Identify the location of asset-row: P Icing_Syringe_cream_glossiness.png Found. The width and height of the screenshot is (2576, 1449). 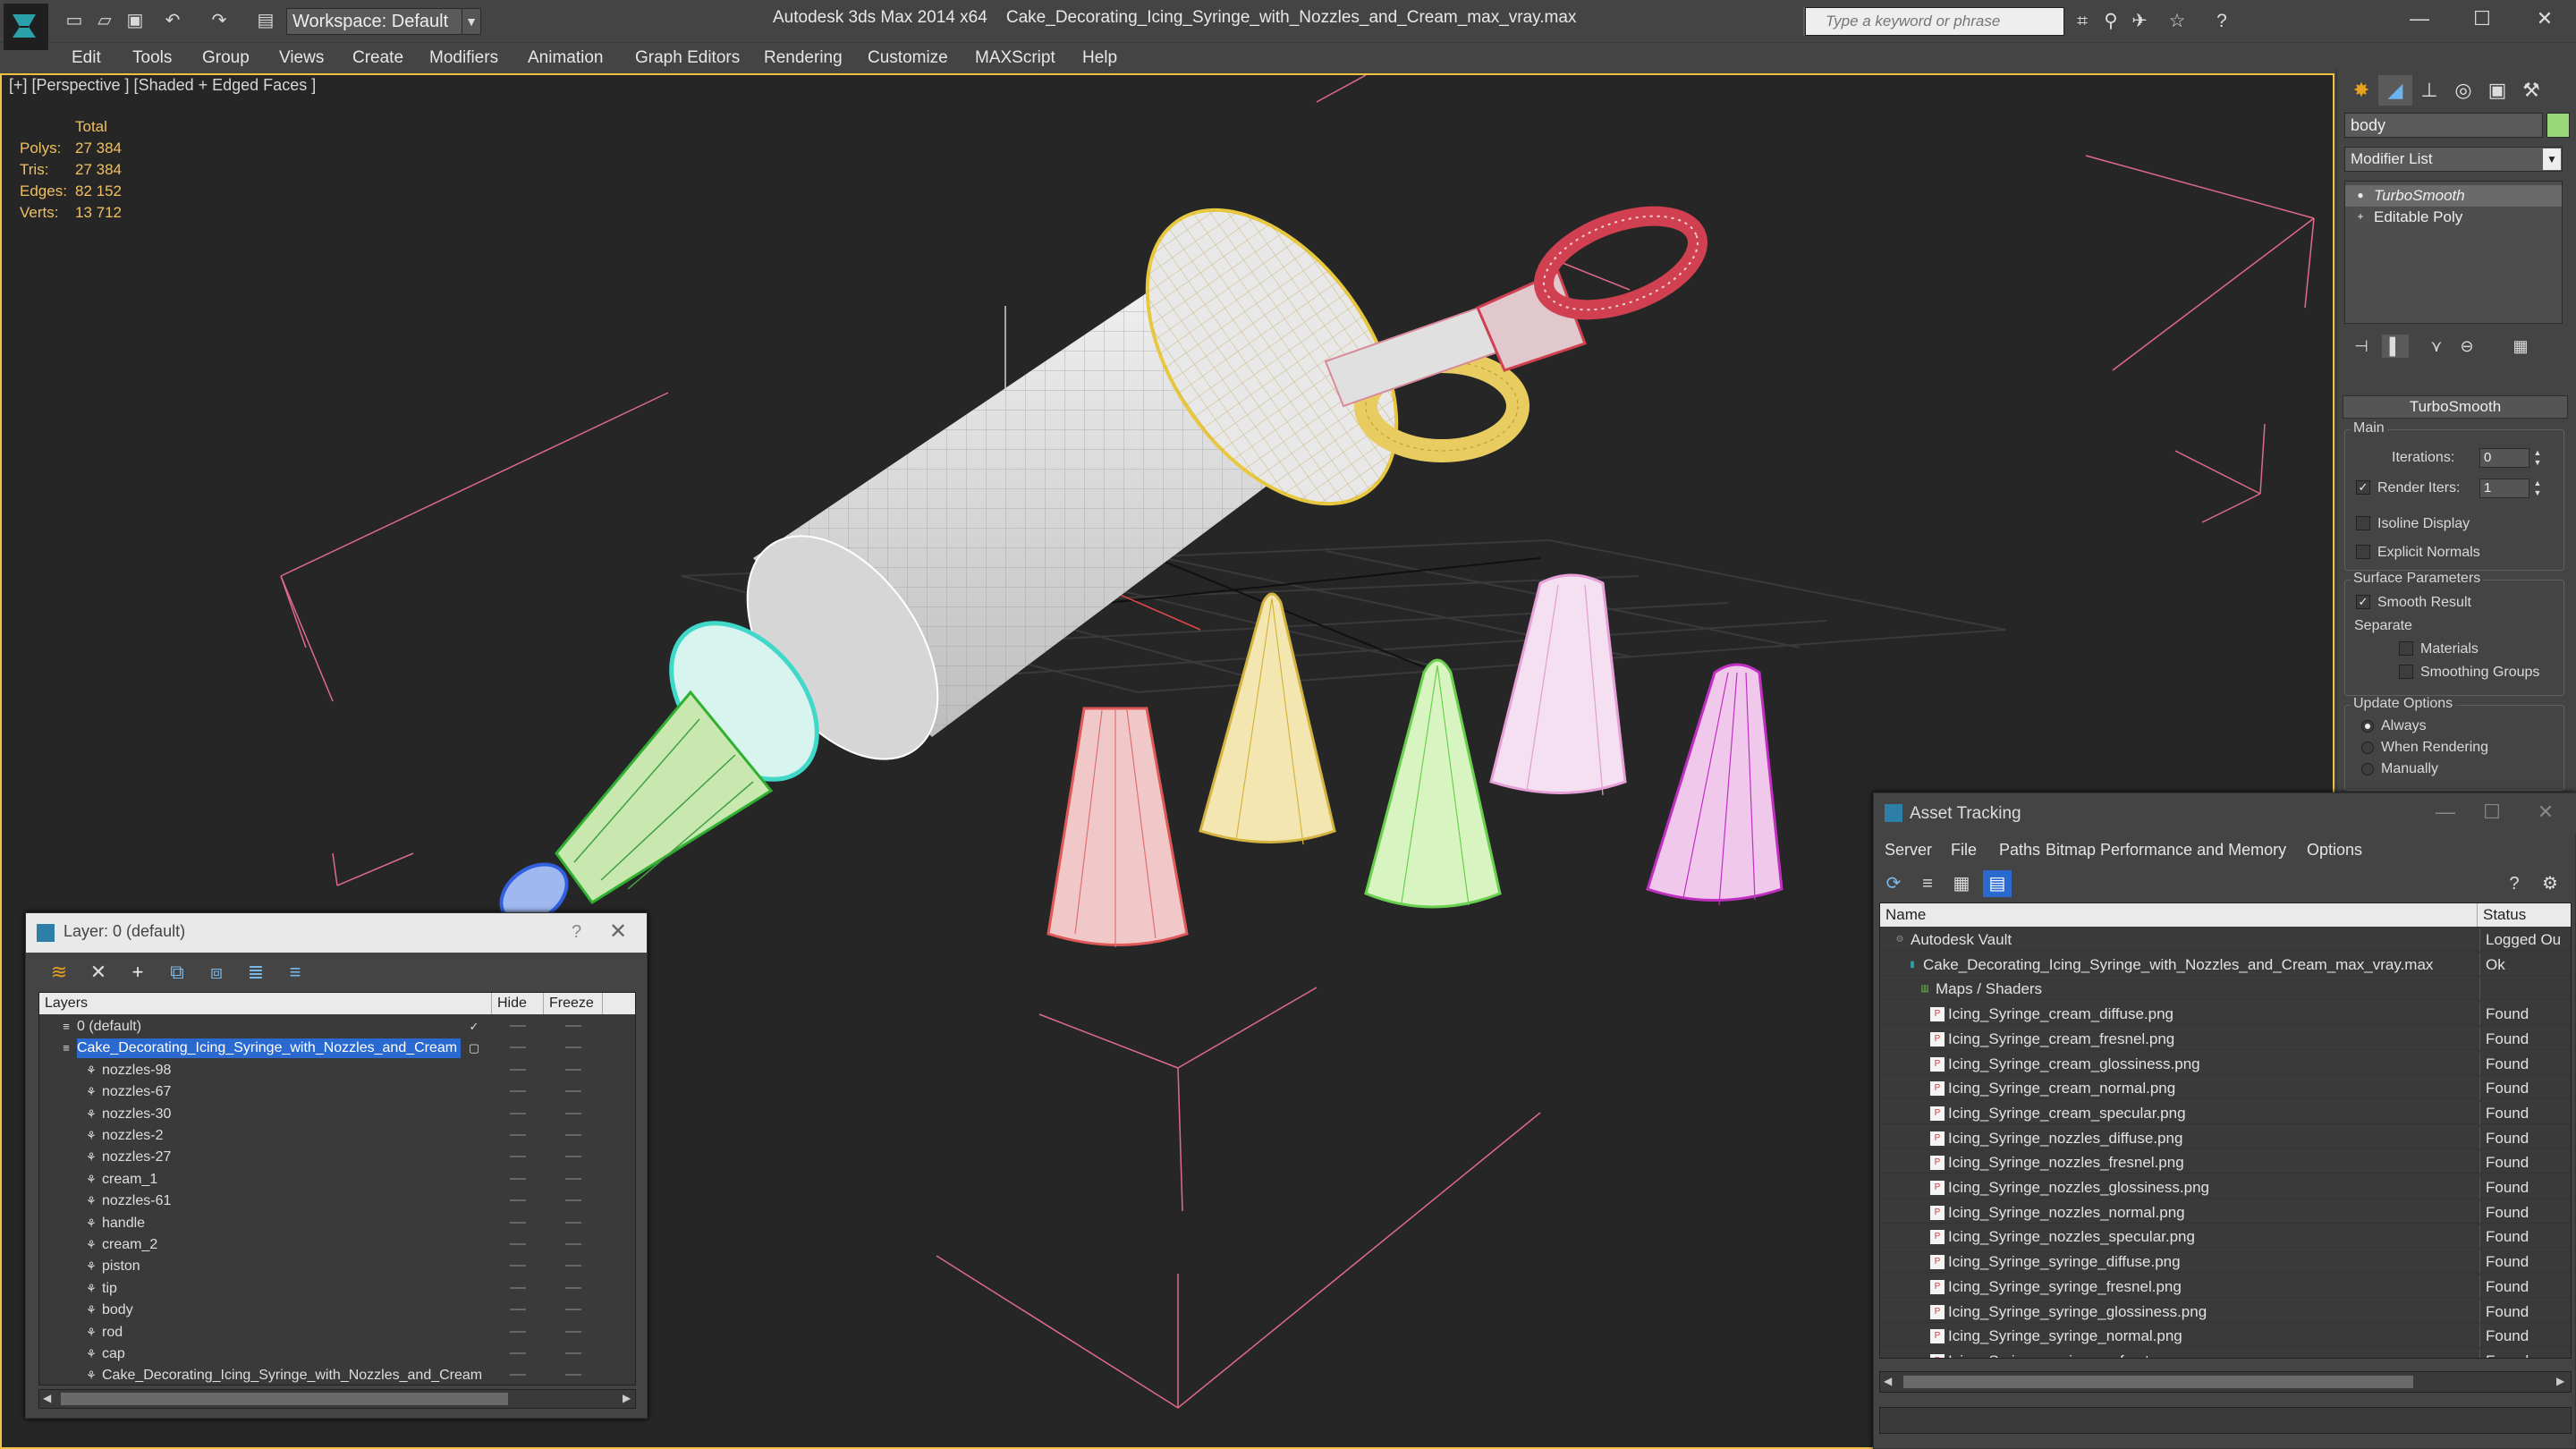
(2225, 1063).